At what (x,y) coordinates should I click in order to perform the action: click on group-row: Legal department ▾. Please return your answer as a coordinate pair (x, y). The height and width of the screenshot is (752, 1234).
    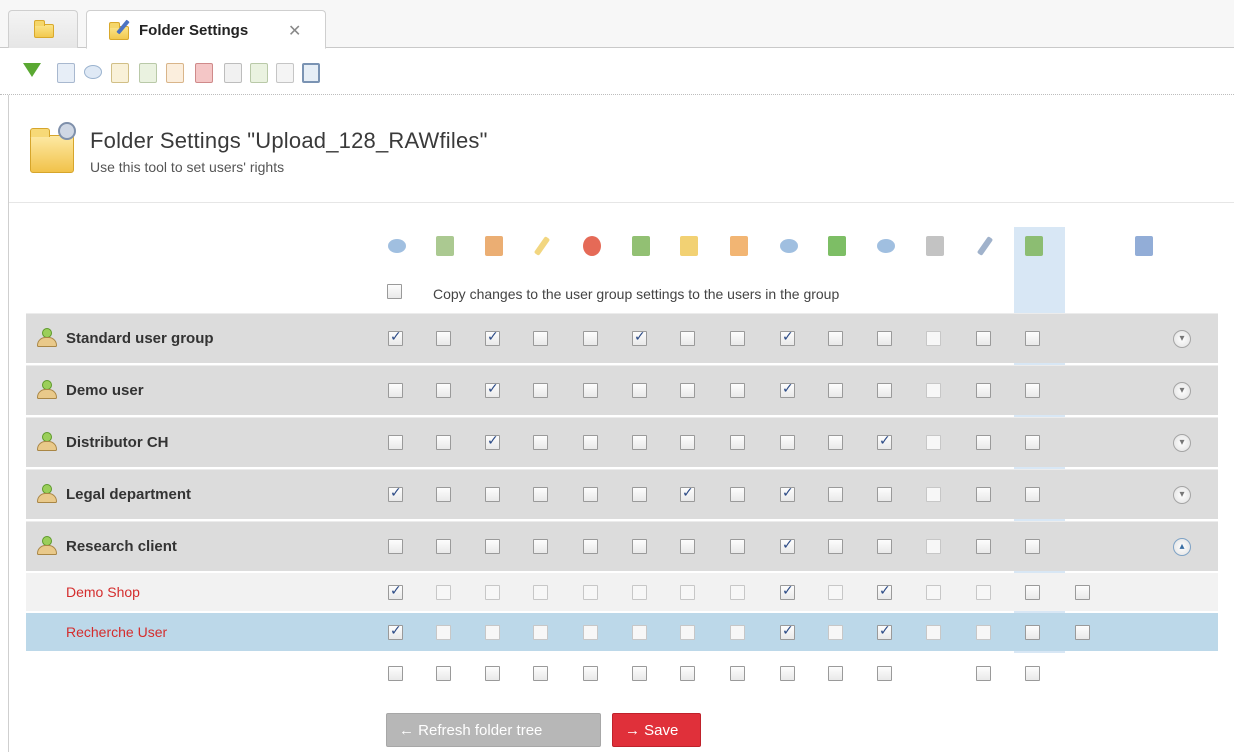
    Looking at the image, I should click on (622, 494).